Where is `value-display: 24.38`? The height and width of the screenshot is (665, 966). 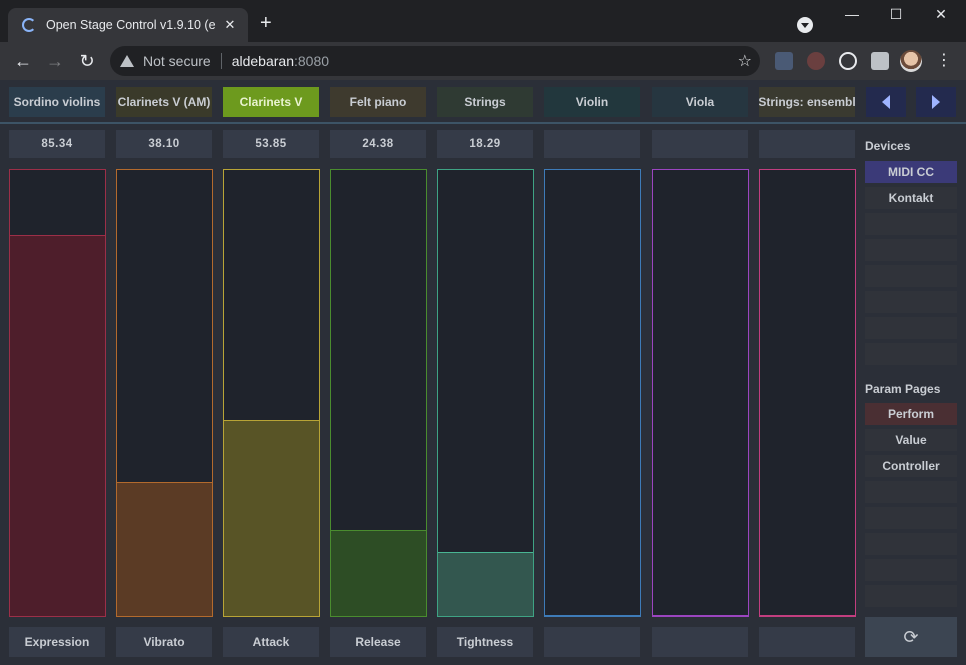
value-display: 24.38 is located at coordinates (378, 144).